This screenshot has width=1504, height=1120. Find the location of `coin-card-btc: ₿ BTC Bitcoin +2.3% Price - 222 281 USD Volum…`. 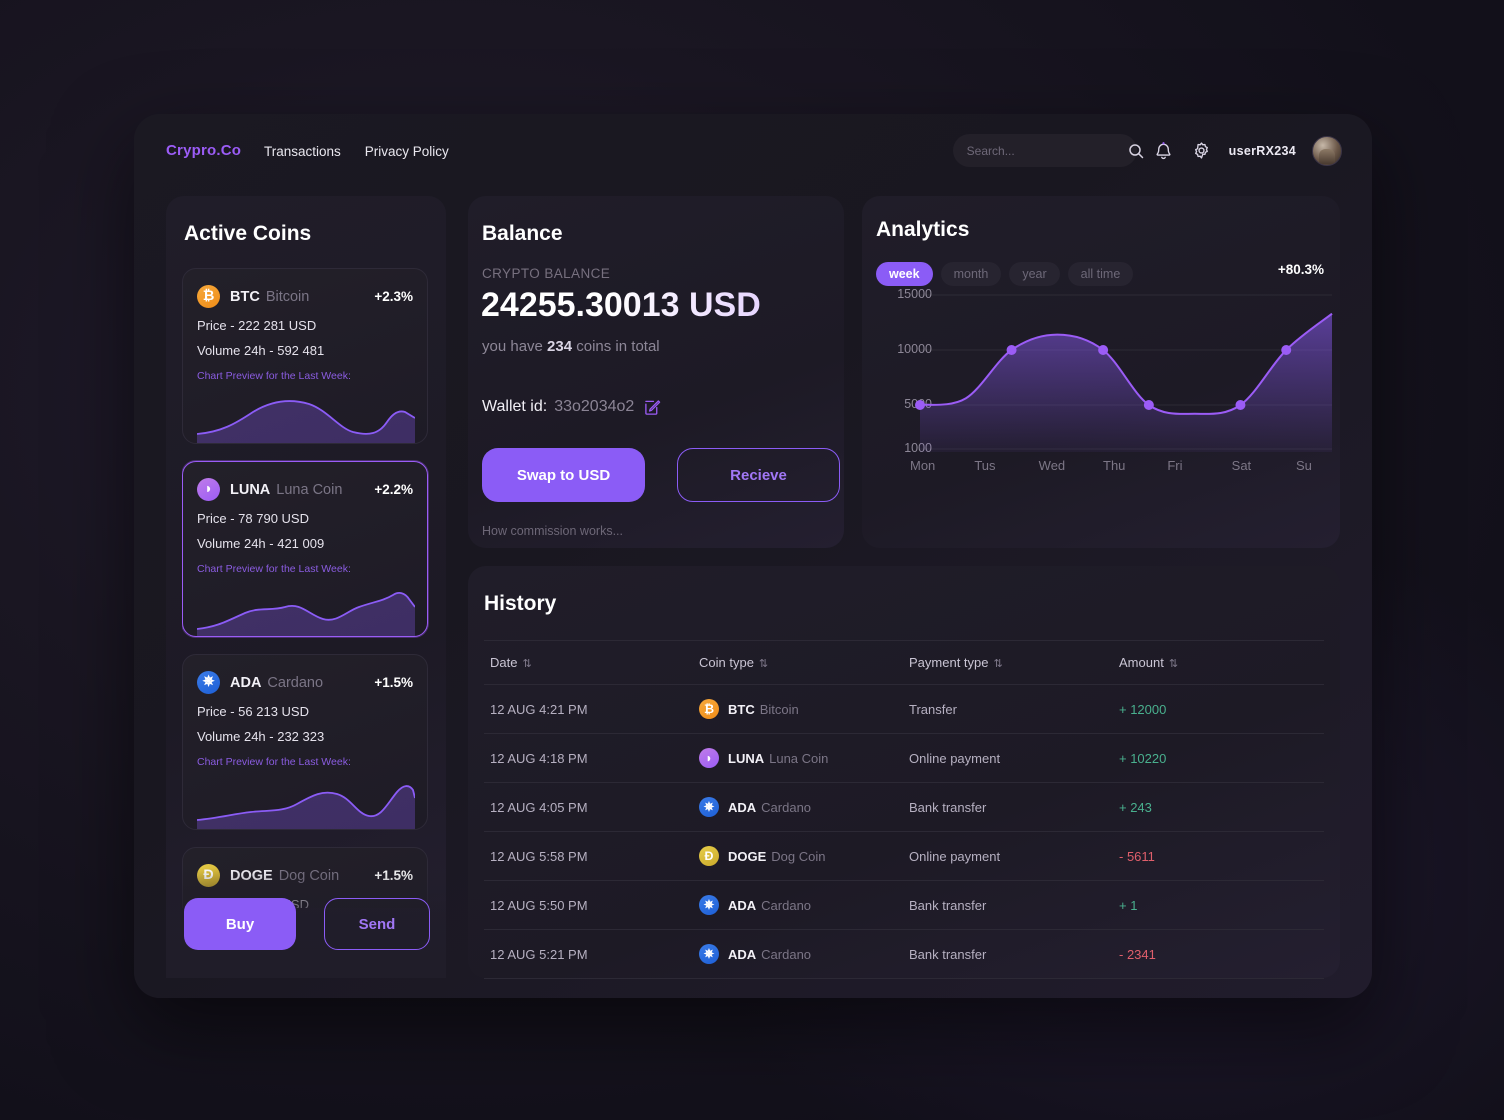

coin-card-btc: ₿ BTC Bitcoin +2.3% Price - 222 281 USD Volum… is located at coordinates (305, 356).